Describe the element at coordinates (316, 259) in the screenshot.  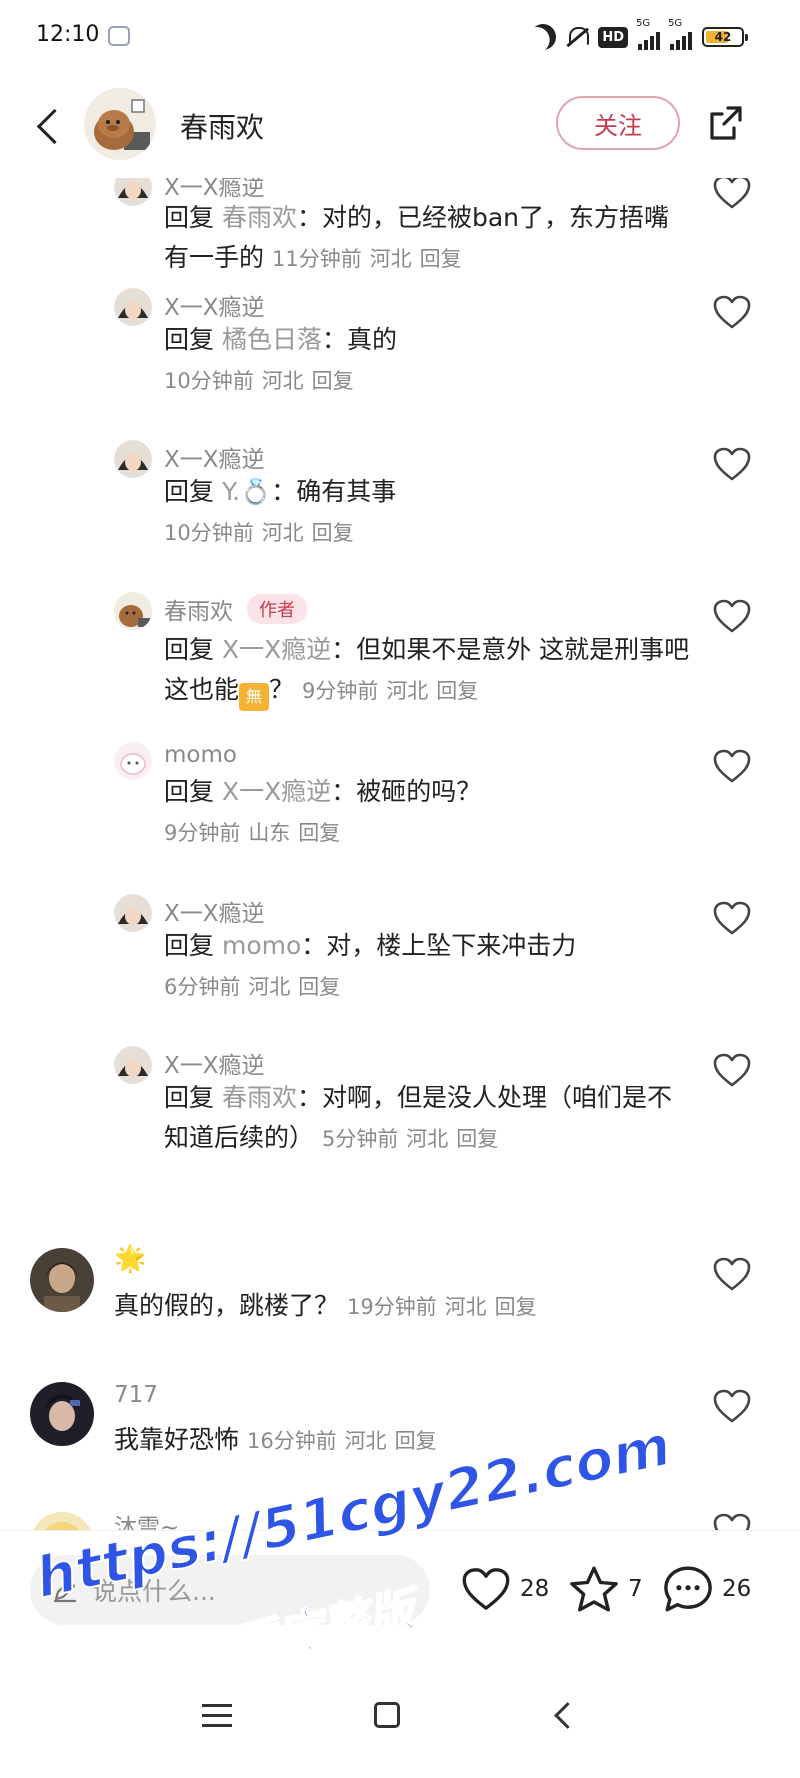
I see `comment-time: 11分钟前` at that location.